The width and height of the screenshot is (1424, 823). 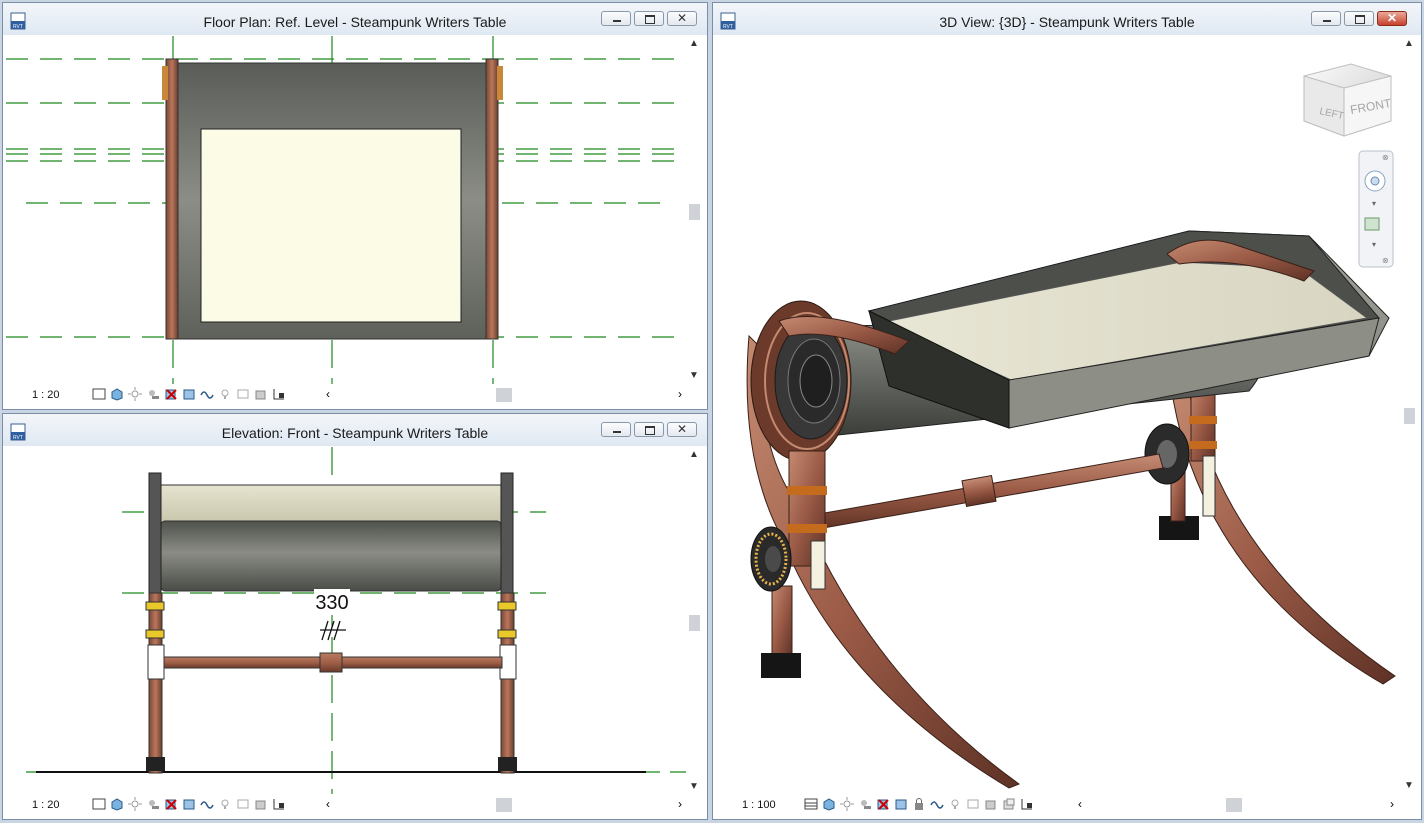 What do you see at coordinates (331, 603) in the screenshot?
I see `dimension-label: 330` at bounding box center [331, 603].